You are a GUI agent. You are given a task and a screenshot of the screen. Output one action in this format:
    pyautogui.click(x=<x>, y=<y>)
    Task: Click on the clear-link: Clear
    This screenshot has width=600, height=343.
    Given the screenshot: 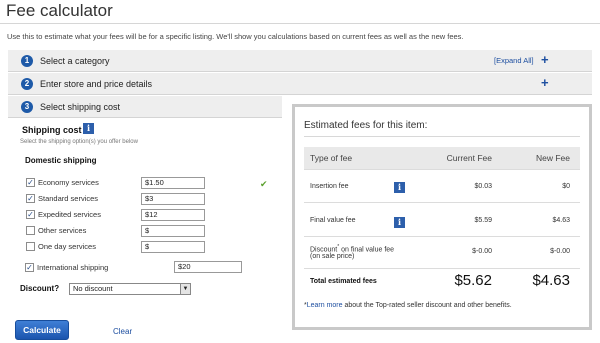 What is the action you would take?
    pyautogui.click(x=122, y=331)
    